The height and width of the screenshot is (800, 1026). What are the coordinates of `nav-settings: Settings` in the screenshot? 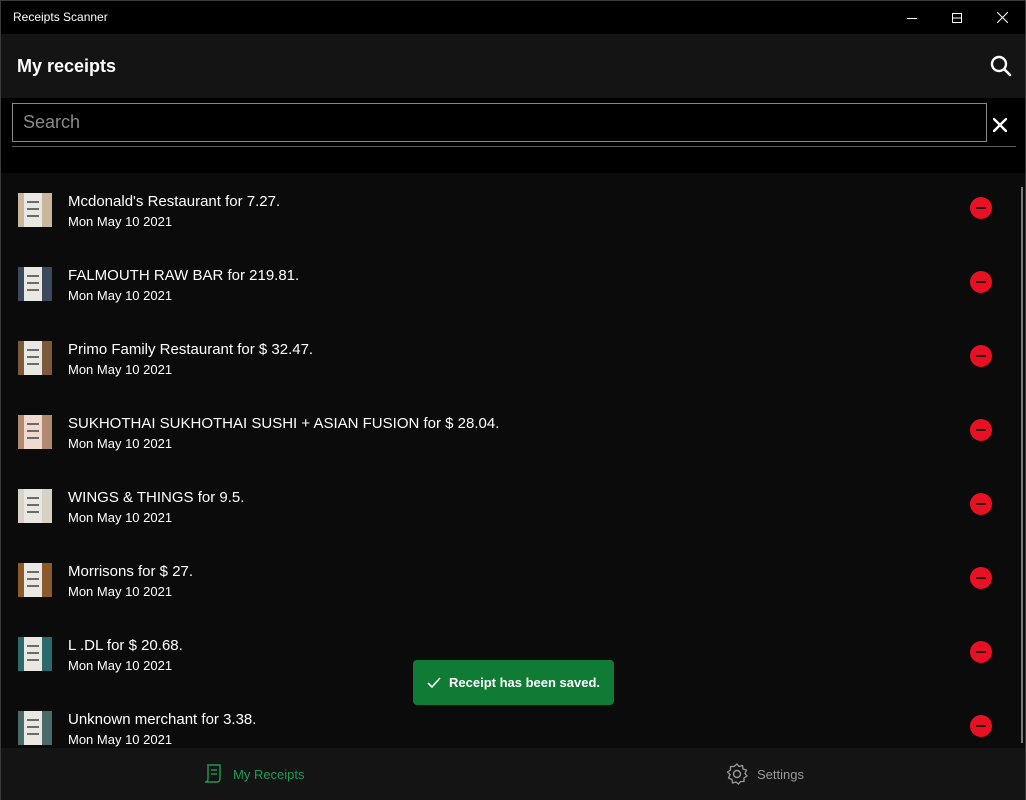 It's located at (764, 774).